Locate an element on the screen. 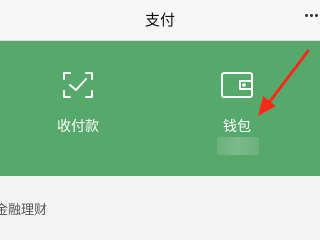  receive-payment-label: 收付款 is located at coordinates (78, 127).